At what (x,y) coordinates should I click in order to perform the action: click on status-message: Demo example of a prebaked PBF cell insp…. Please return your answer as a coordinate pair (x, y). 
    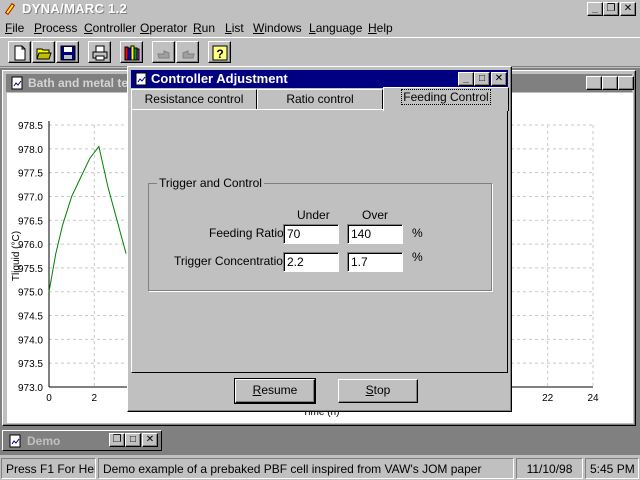
    Looking at the image, I should click on (306, 468).